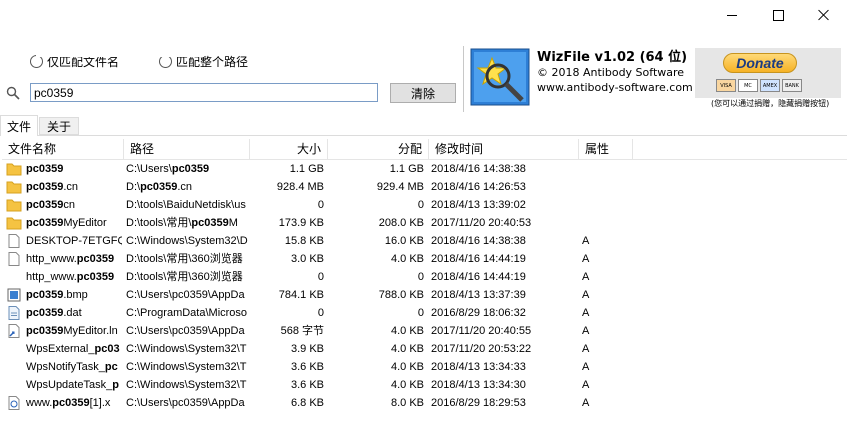 The image size is (847, 432). What do you see at coordinates (307, 403) in the screenshot?
I see `cell-size: 6.8 KB` at bounding box center [307, 403].